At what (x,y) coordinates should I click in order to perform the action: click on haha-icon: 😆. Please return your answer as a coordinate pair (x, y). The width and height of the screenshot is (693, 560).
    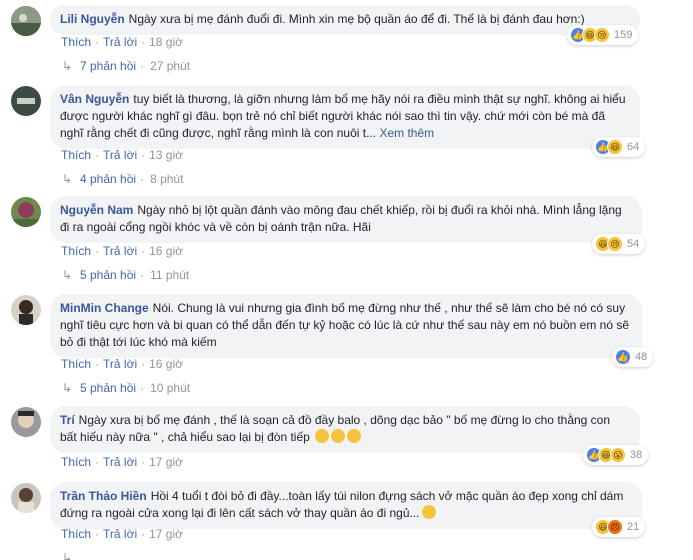
    Looking at the image, I should click on (615, 147).